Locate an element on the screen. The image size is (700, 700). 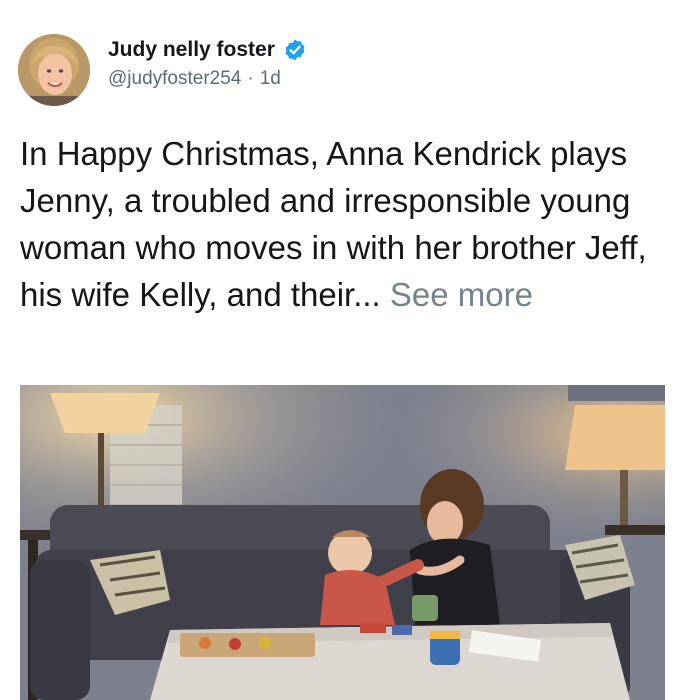
tweet-meta: @judyfoster254 · 1d is located at coordinates (207, 79).